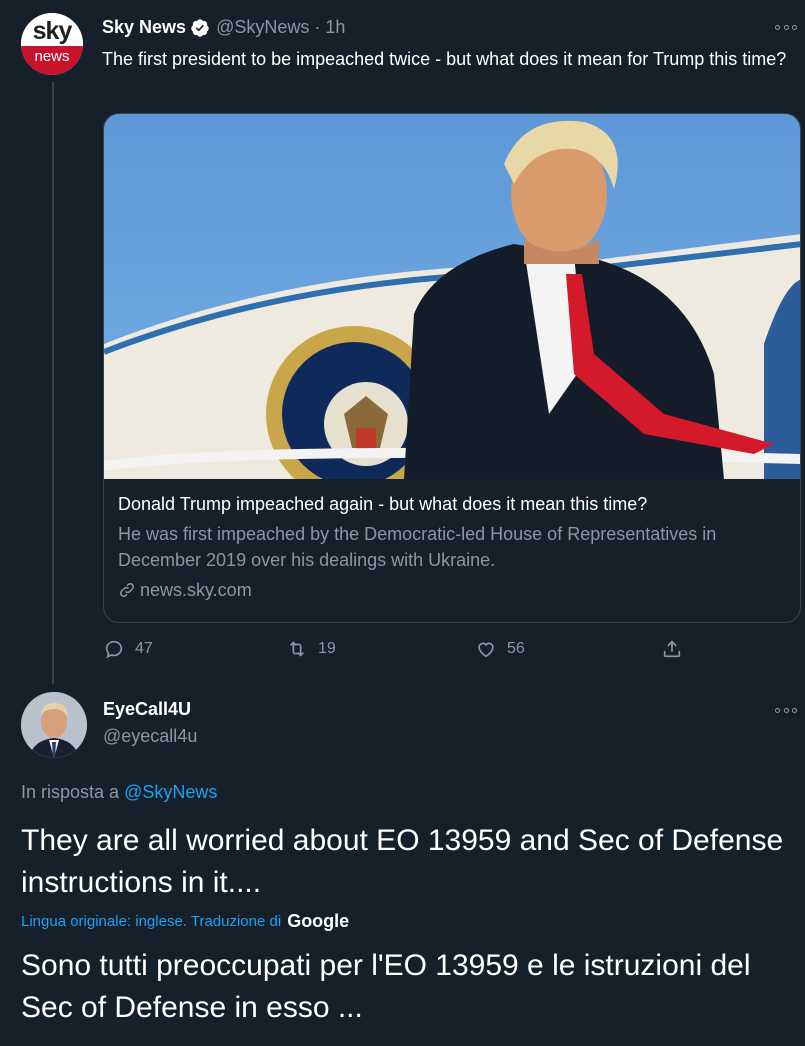 The width and height of the screenshot is (805, 1046). I want to click on avatar-logo-bottom: news, so click(52, 60).